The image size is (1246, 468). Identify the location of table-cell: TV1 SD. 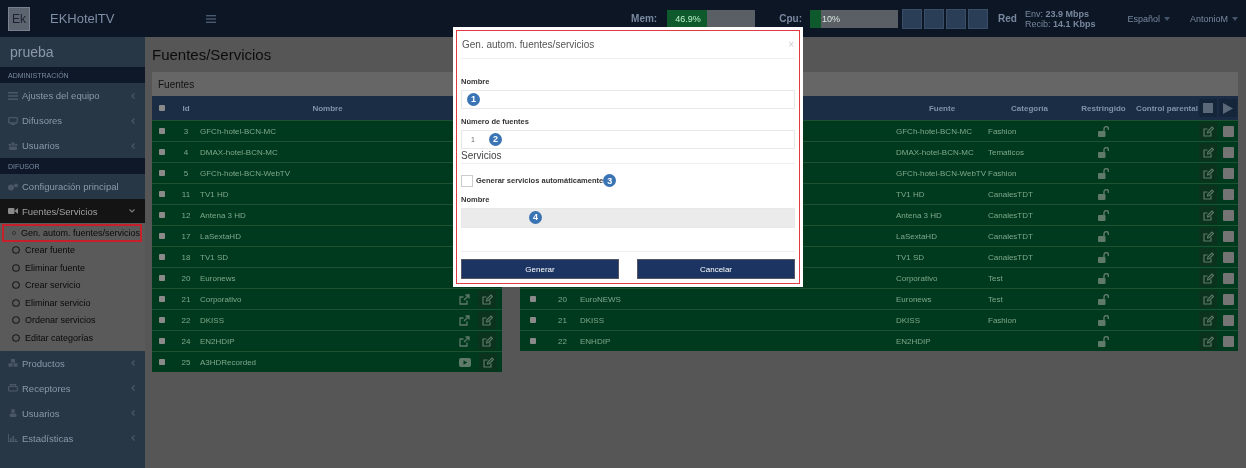
(910, 257).